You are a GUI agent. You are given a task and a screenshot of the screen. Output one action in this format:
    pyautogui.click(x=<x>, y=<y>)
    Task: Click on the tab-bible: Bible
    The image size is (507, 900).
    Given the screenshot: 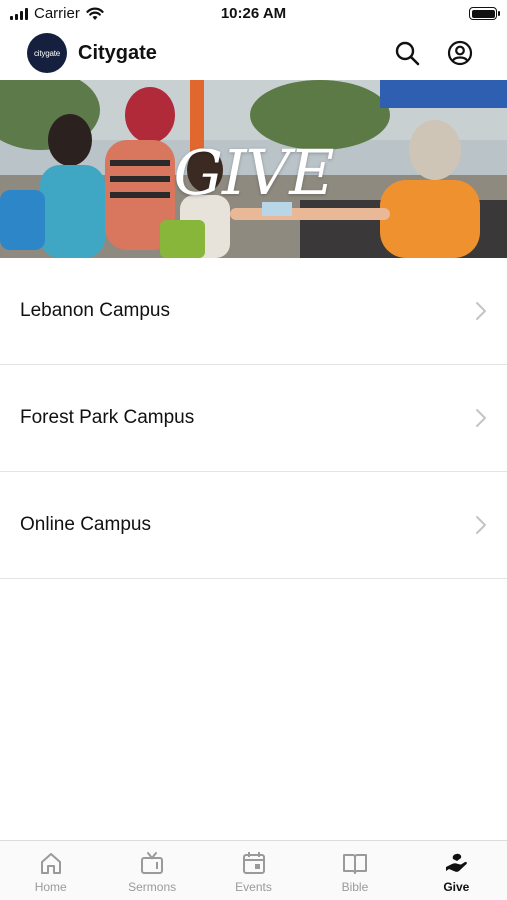 What is the action you would take?
    pyautogui.click(x=354, y=870)
    